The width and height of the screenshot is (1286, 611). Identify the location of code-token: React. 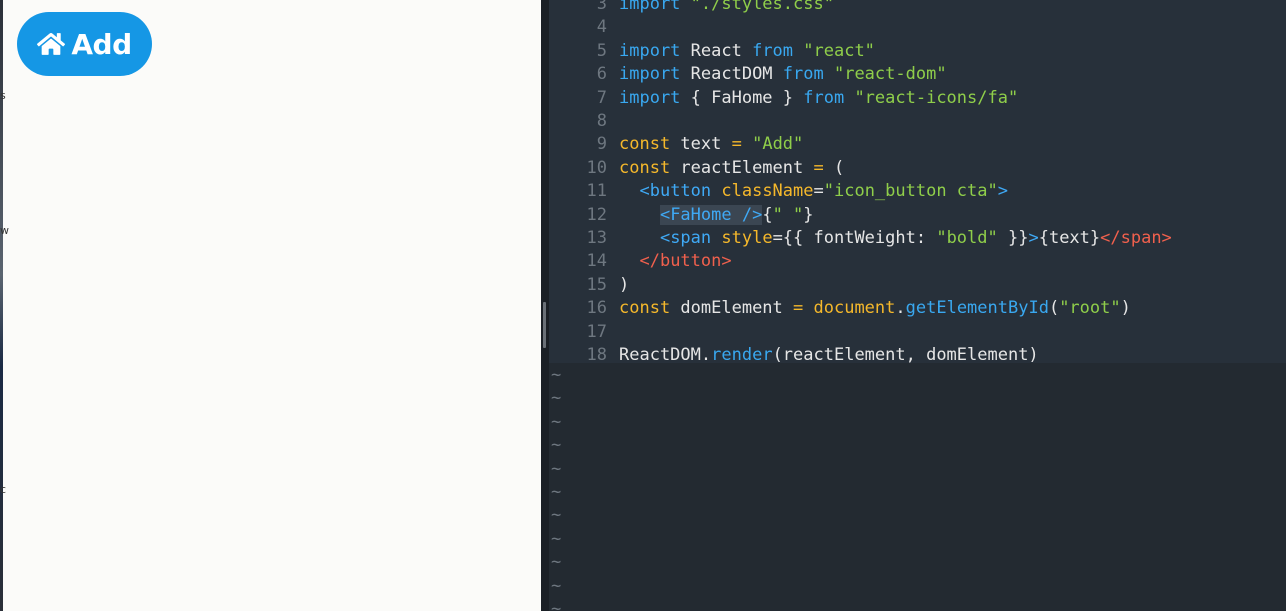
(721, 50).